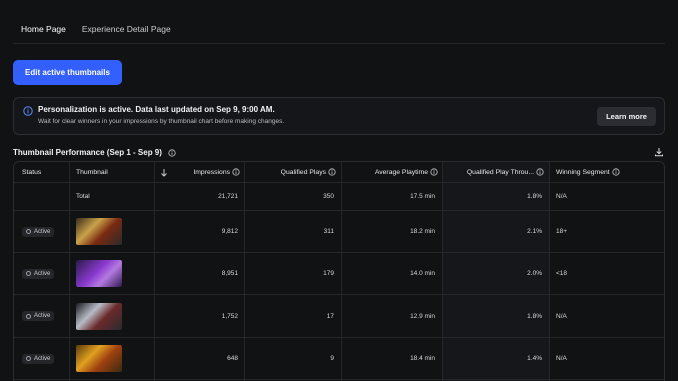 The height and width of the screenshot is (381, 678). What do you see at coordinates (332, 358) in the screenshot?
I see `cell-qualified-plays: 9` at bounding box center [332, 358].